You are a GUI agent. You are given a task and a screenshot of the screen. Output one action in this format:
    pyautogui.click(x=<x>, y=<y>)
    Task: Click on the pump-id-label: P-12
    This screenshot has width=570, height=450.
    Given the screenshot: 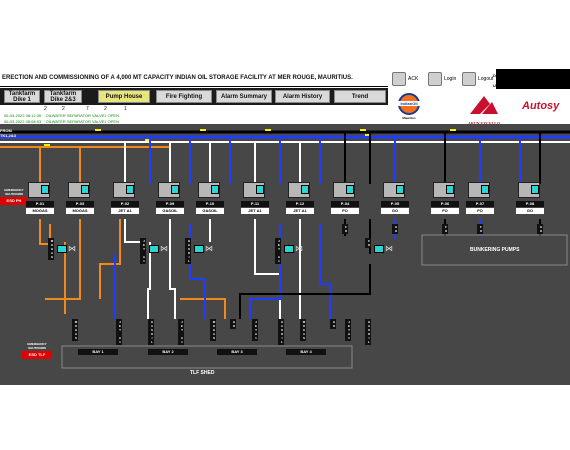 What is the action you would take?
    pyautogui.click(x=300, y=204)
    